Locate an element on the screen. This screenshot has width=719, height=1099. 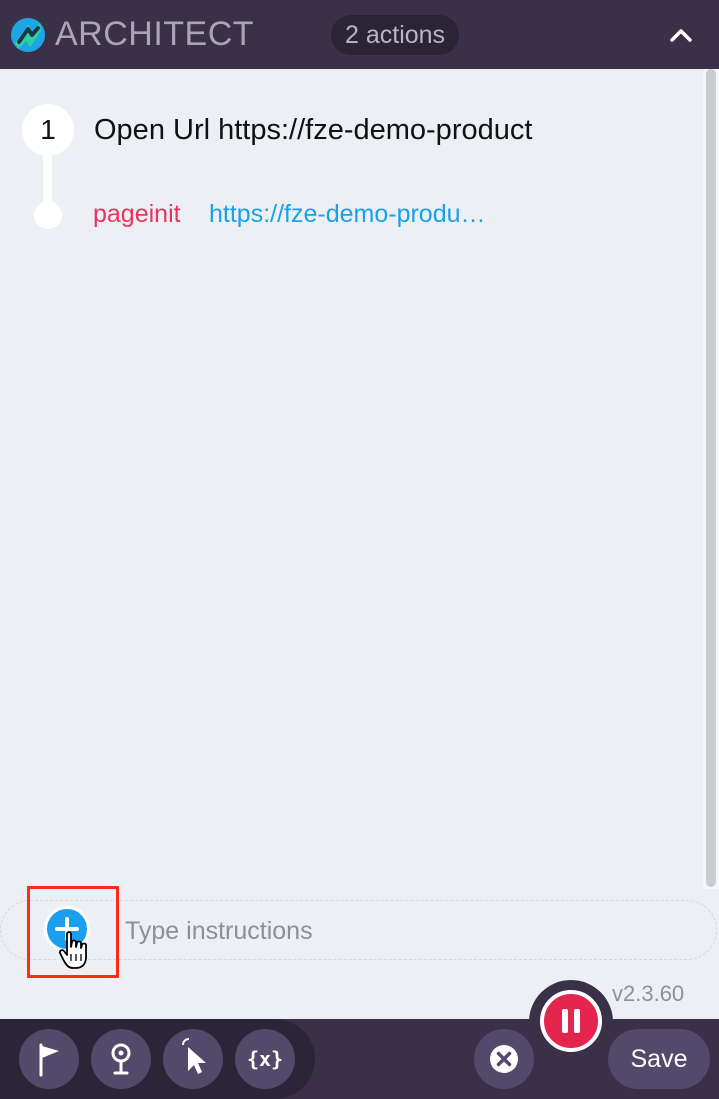
select-element-tool-button is located at coordinates (193, 1059).